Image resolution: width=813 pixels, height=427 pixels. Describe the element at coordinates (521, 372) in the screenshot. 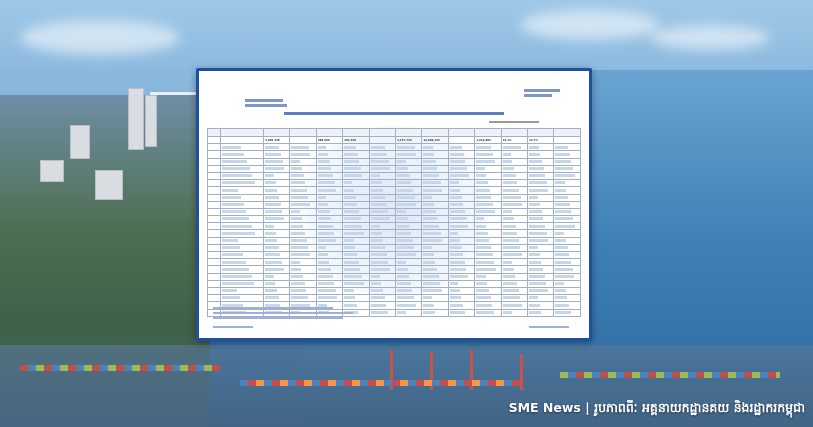

I see `port-crane` at that location.